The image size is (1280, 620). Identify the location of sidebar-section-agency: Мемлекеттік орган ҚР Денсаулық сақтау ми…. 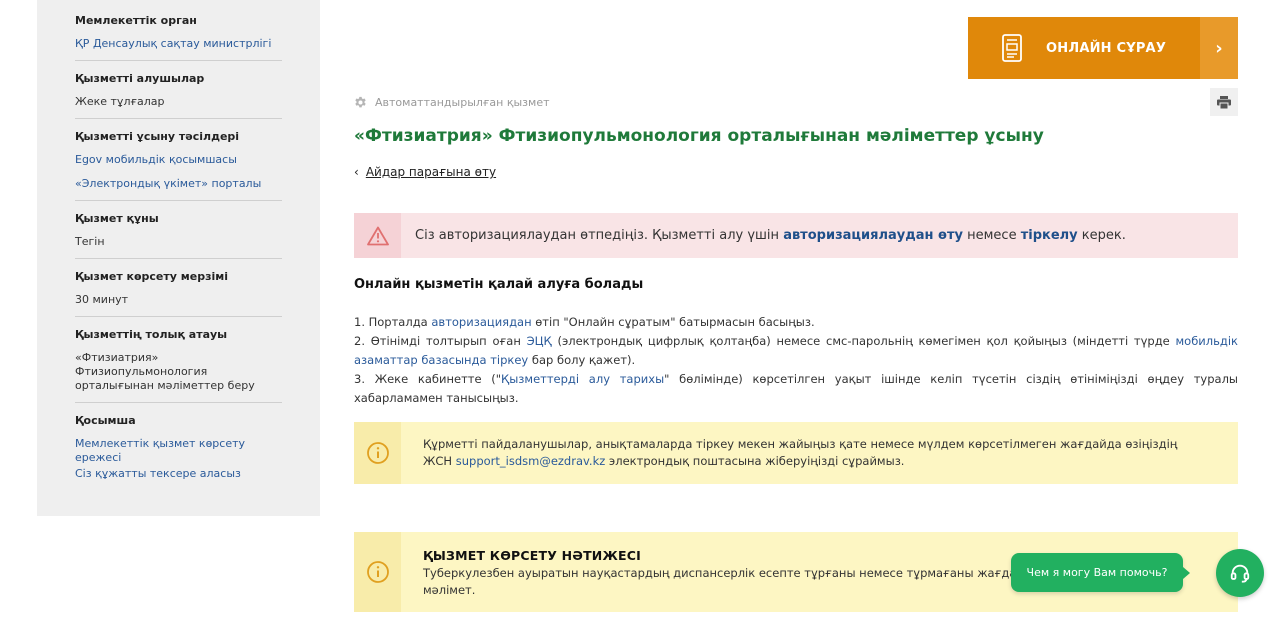
(178, 37).